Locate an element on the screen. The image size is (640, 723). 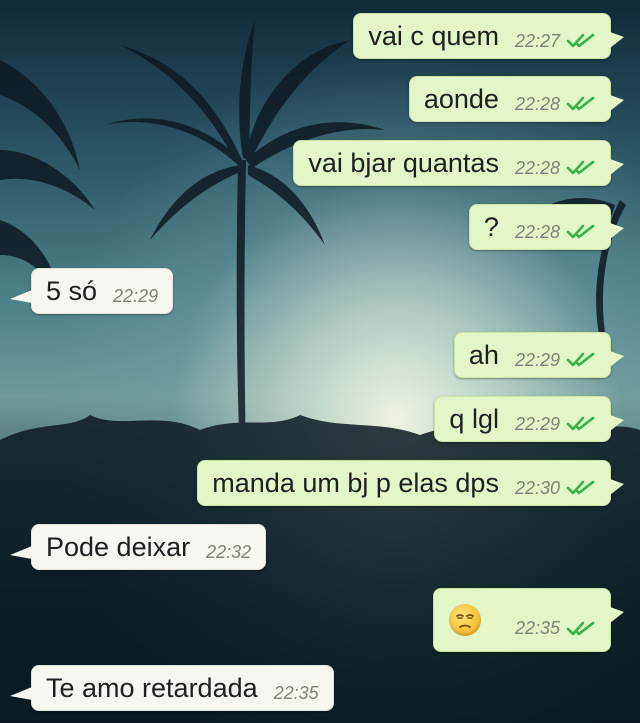
message-meta: 22:27 is located at coordinates (555, 41).